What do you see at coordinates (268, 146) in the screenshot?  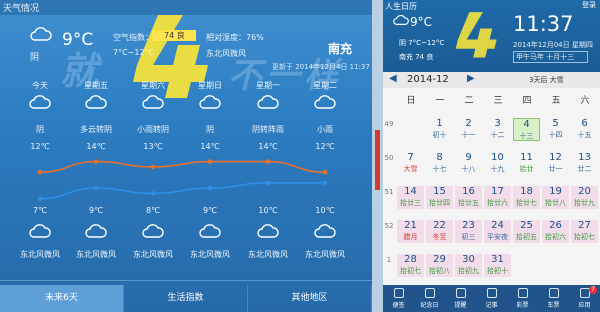 I see `forecast-high: 14℃` at bounding box center [268, 146].